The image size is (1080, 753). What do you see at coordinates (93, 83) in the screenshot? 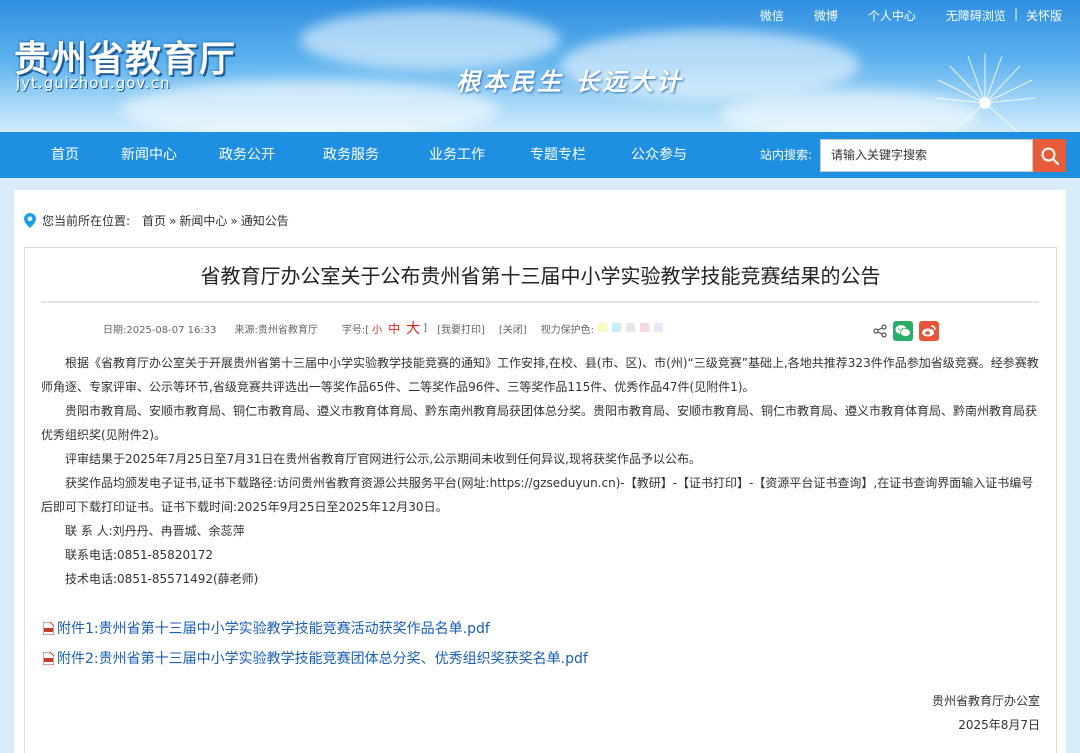
I see `site-url: jyt.guizhou.gov.cn` at bounding box center [93, 83].